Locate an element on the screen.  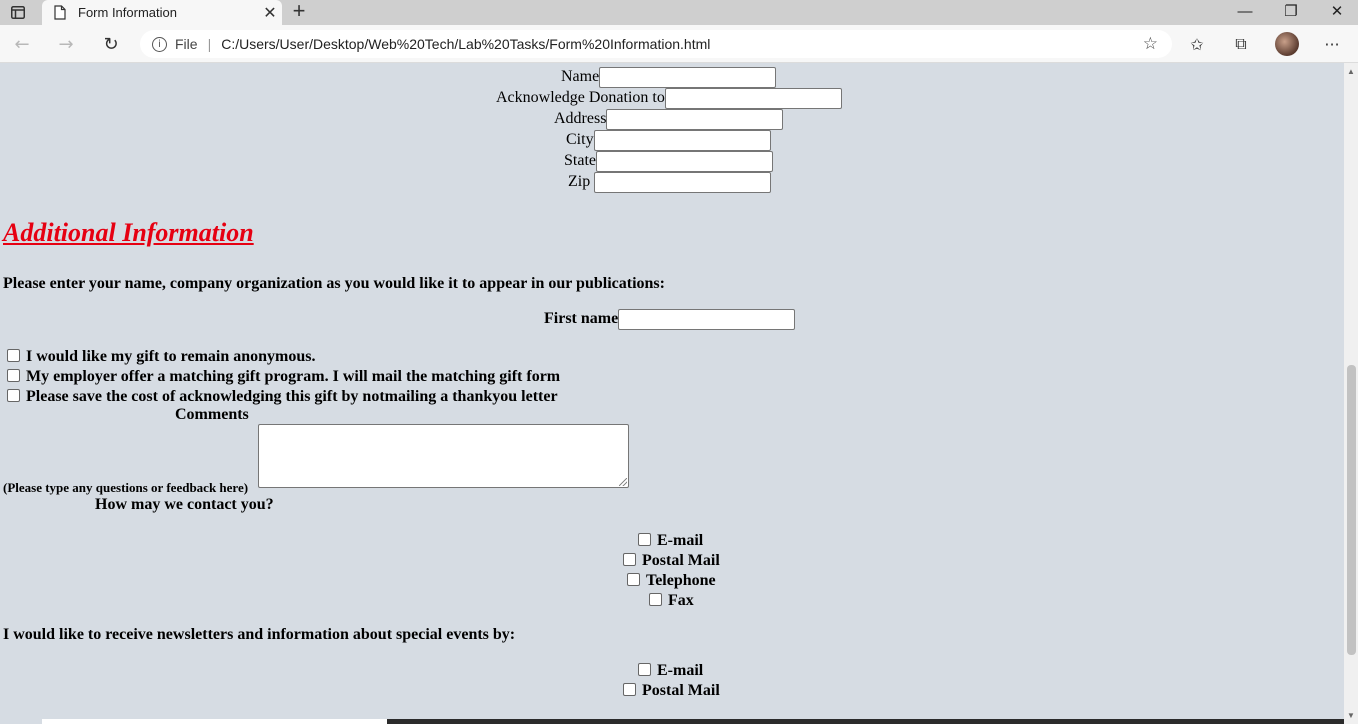
tab-actions-button is located at coordinates (18, 12).